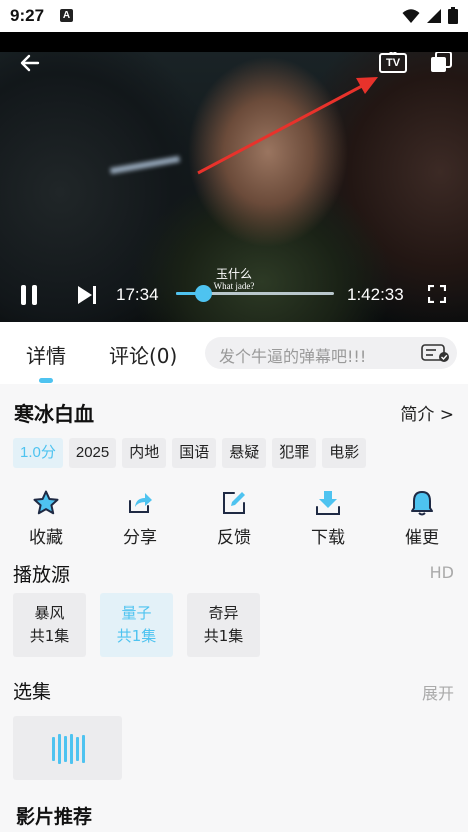 This screenshot has width=468, height=832. Describe the element at coordinates (54, 414) in the screenshot. I see `video-title: 寒冰白血` at that location.